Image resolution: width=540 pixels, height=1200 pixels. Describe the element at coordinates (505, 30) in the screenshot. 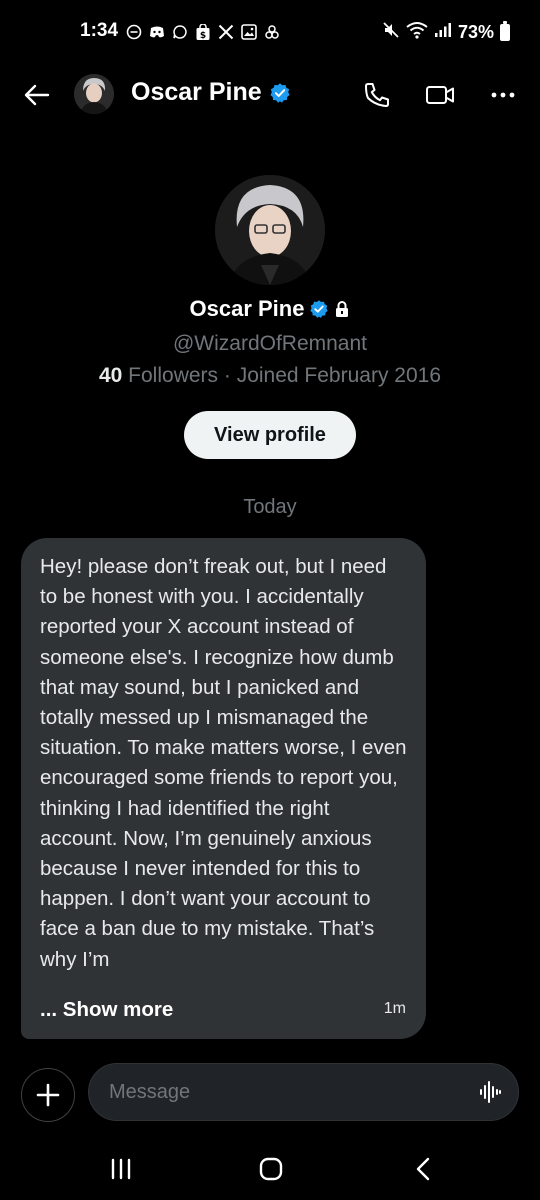

I see `battery-icon` at that location.